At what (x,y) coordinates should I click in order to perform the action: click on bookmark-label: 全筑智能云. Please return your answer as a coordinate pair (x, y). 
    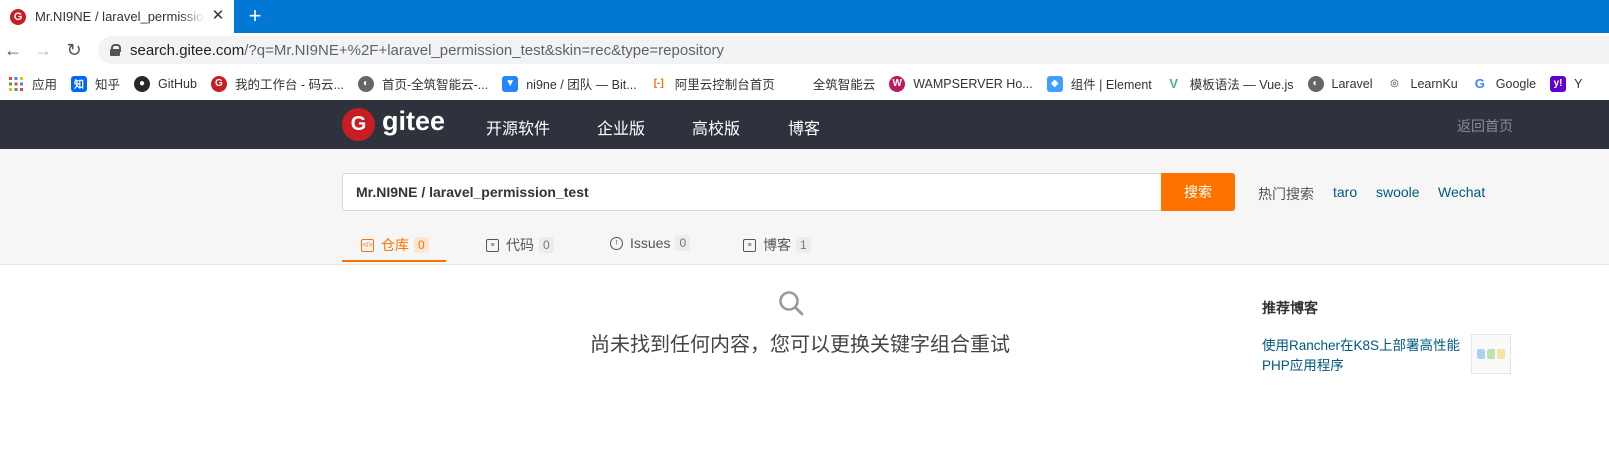
    Looking at the image, I should click on (844, 85).